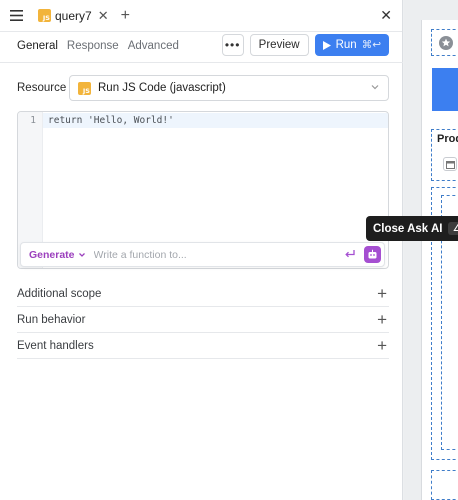 Image resolution: width=458 pixels, height=500 pixels. Describe the element at coordinates (279, 45) in the screenshot. I see `preview-button: Preview` at that location.